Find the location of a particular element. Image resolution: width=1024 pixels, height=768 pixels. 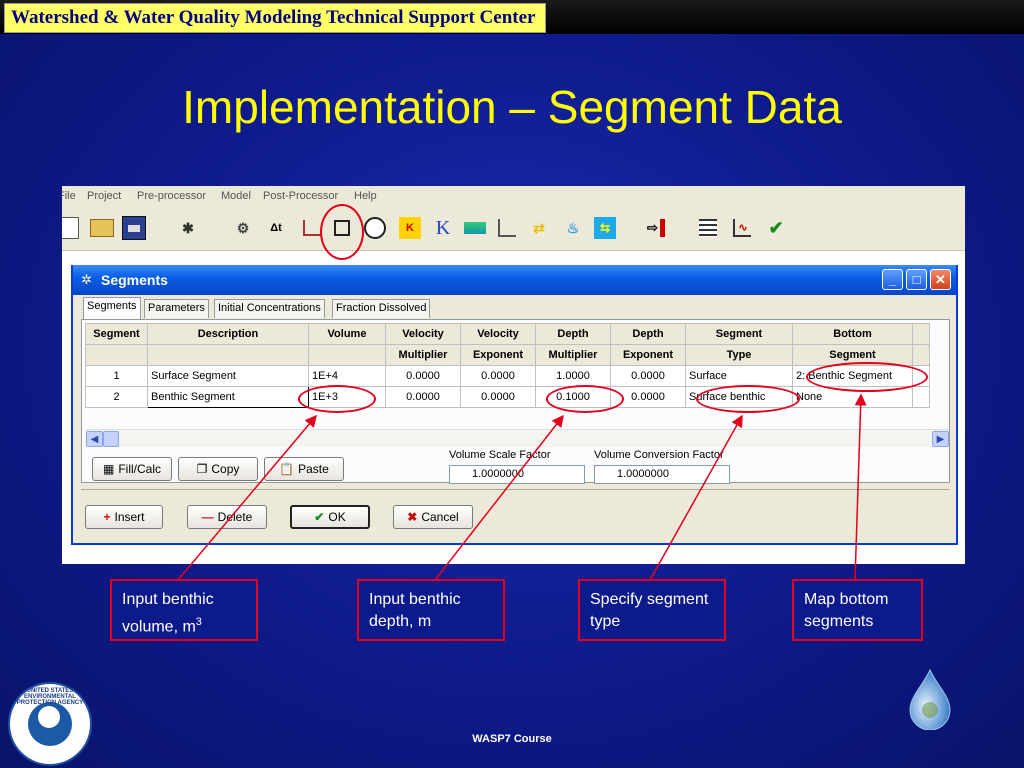

note-benthic-volume-text: Input benthic volume, m is located at coordinates (168, 613).